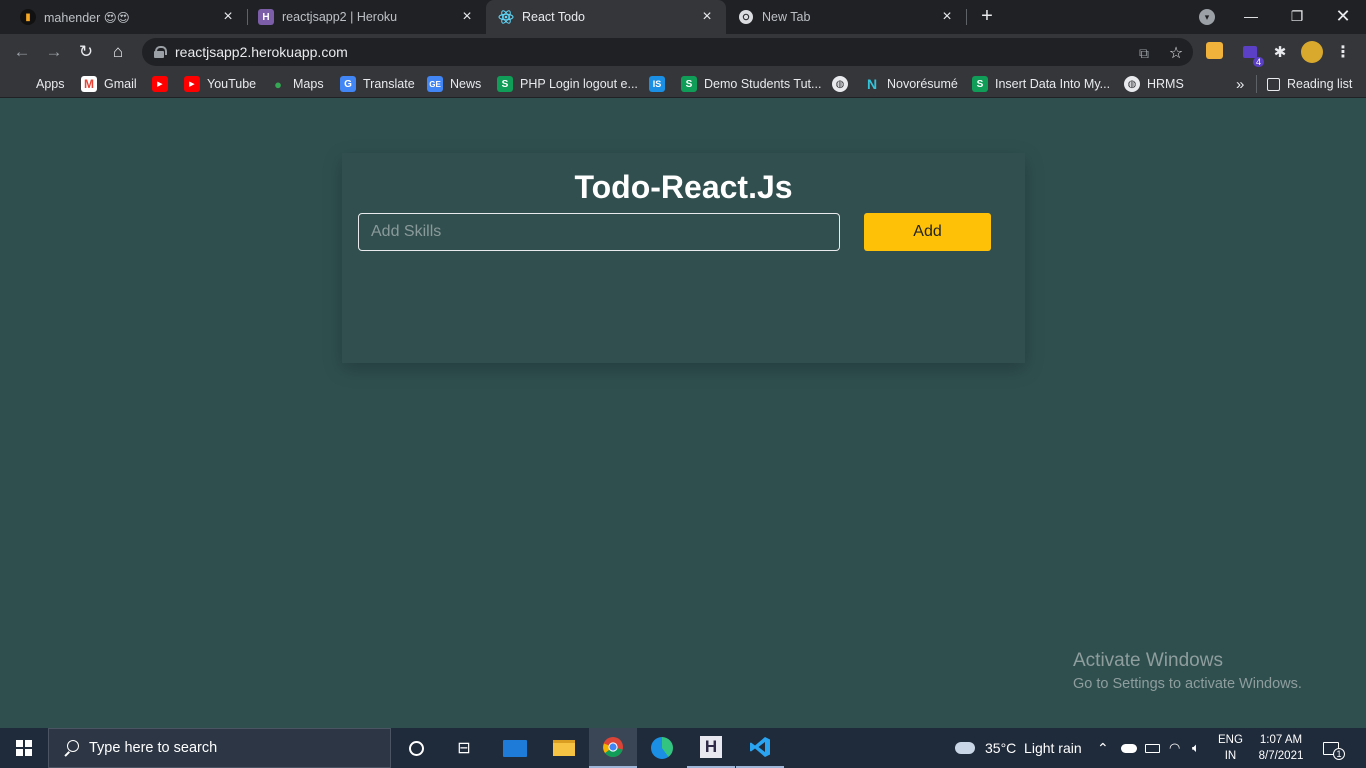  Describe the element at coordinates (1033, 748) in the screenshot. I see `weather-text: 35°C Light rain` at that location.